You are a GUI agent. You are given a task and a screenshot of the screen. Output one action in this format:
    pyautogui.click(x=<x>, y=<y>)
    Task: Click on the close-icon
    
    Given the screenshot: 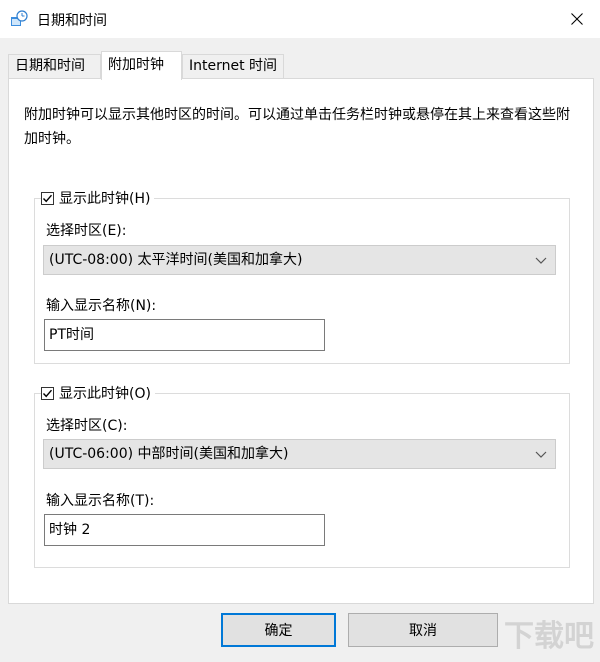 What is the action you would take?
    pyautogui.click(x=577, y=19)
    